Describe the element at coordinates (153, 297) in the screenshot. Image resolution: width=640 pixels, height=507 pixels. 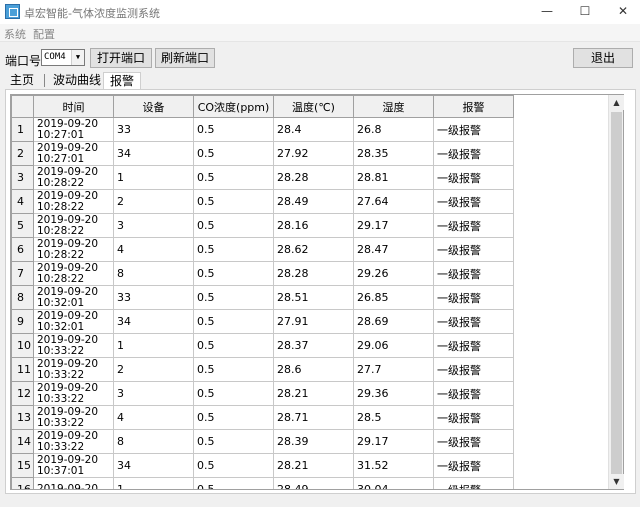
I see `device-cell: 33` at that location.